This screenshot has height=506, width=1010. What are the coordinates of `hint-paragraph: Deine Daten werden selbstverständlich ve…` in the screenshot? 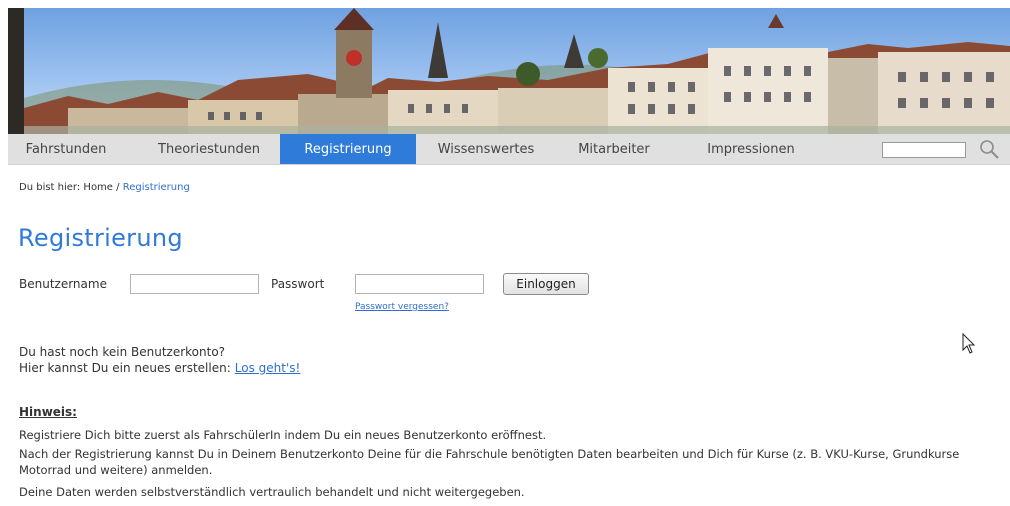 It's located at (272, 492).